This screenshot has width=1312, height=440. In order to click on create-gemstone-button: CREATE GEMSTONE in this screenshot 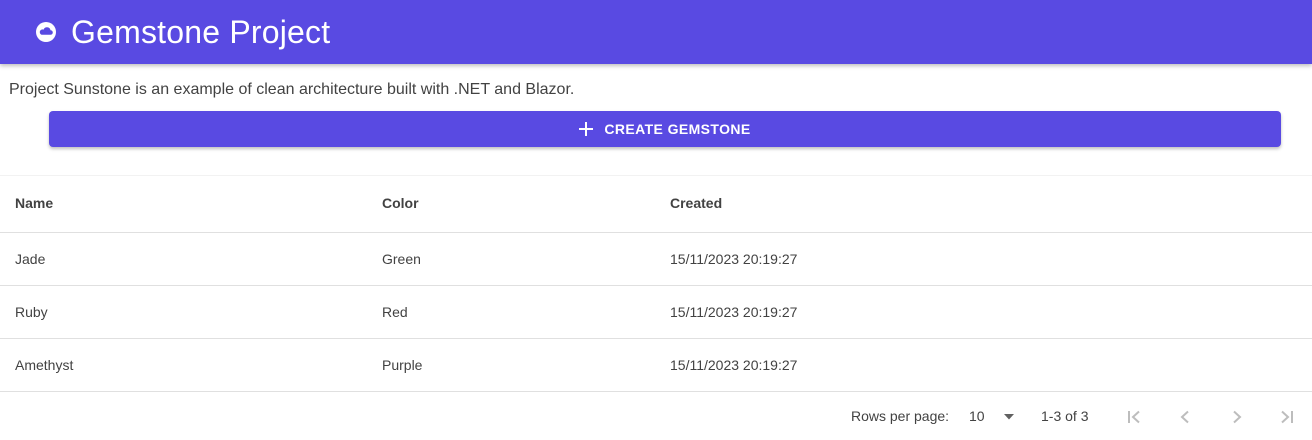, I will do `click(665, 129)`.